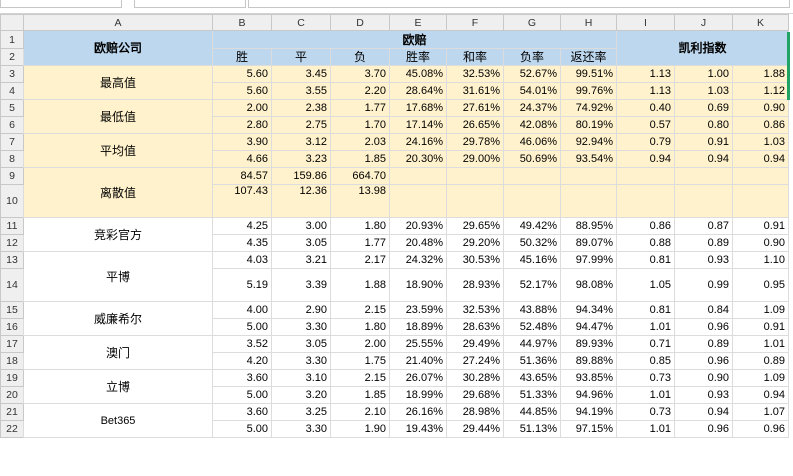 The width and height of the screenshot is (793, 476). What do you see at coordinates (242, 91) in the screenshot?
I see `data-cell: 5.60` at bounding box center [242, 91].